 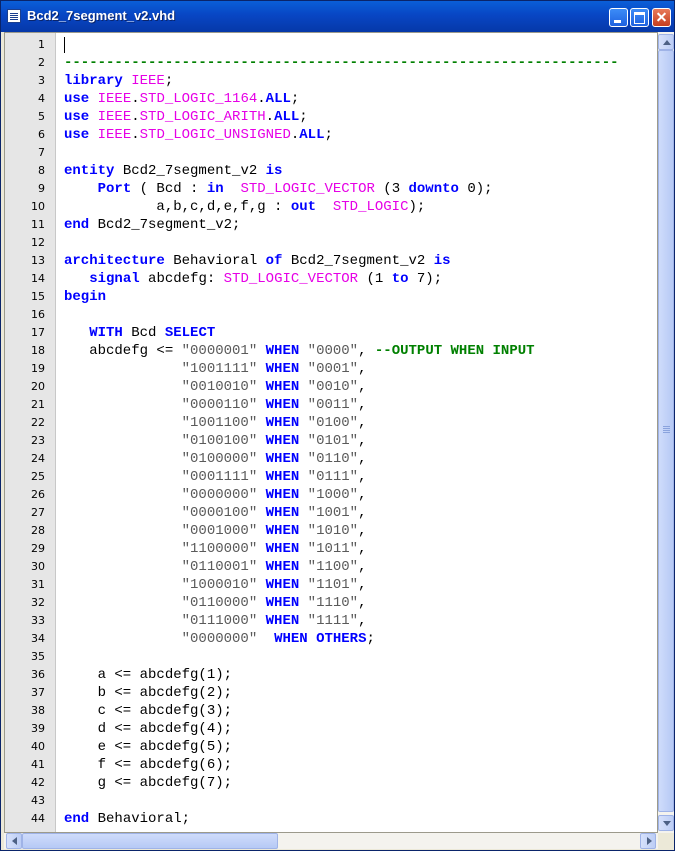 What do you see at coordinates (666, 42) in the screenshot?
I see `scroll-up-button` at bounding box center [666, 42].